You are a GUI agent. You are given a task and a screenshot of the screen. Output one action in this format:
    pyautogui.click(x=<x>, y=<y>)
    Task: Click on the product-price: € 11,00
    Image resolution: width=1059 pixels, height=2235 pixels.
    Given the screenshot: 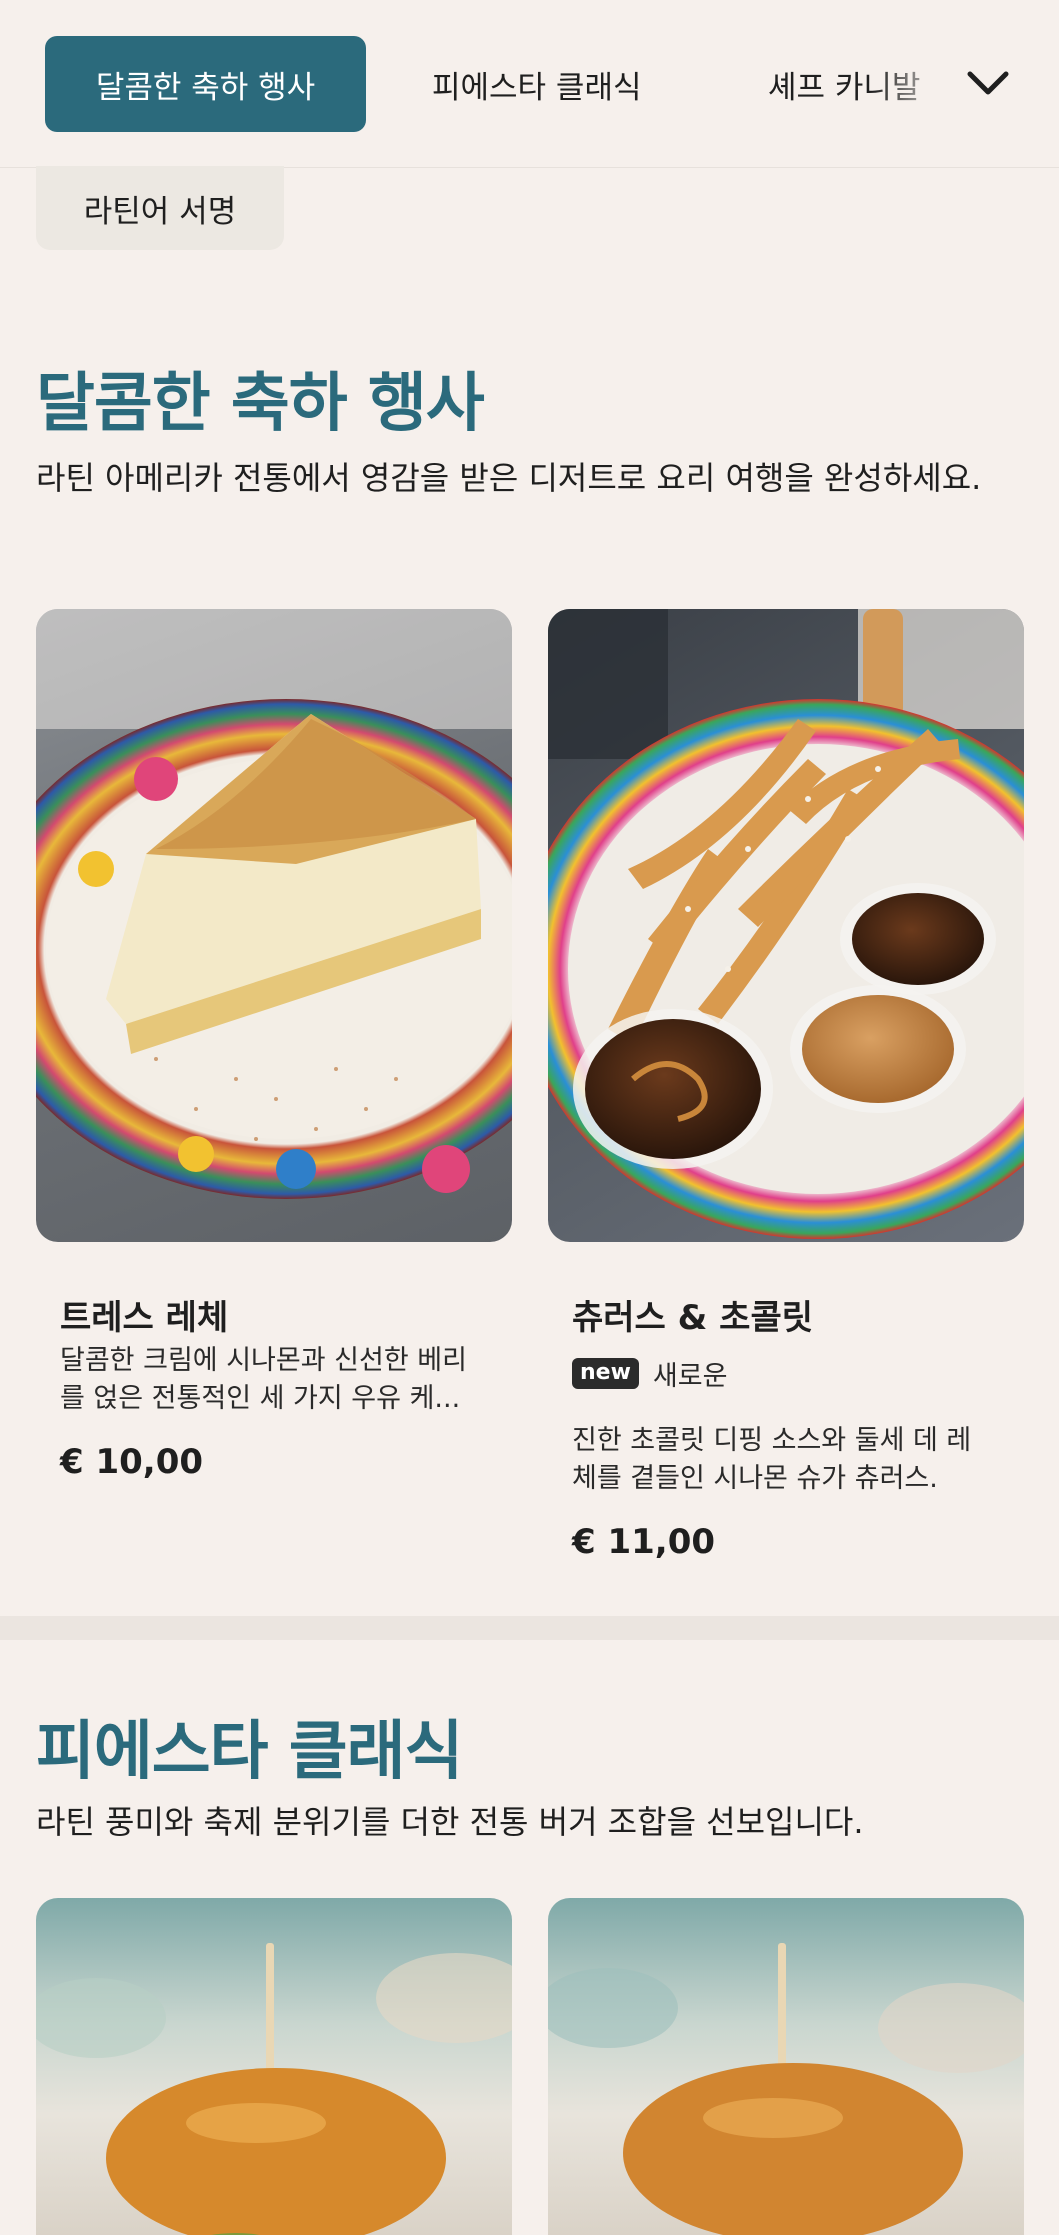 What is the action you would take?
    pyautogui.click(x=644, y=1542)
    